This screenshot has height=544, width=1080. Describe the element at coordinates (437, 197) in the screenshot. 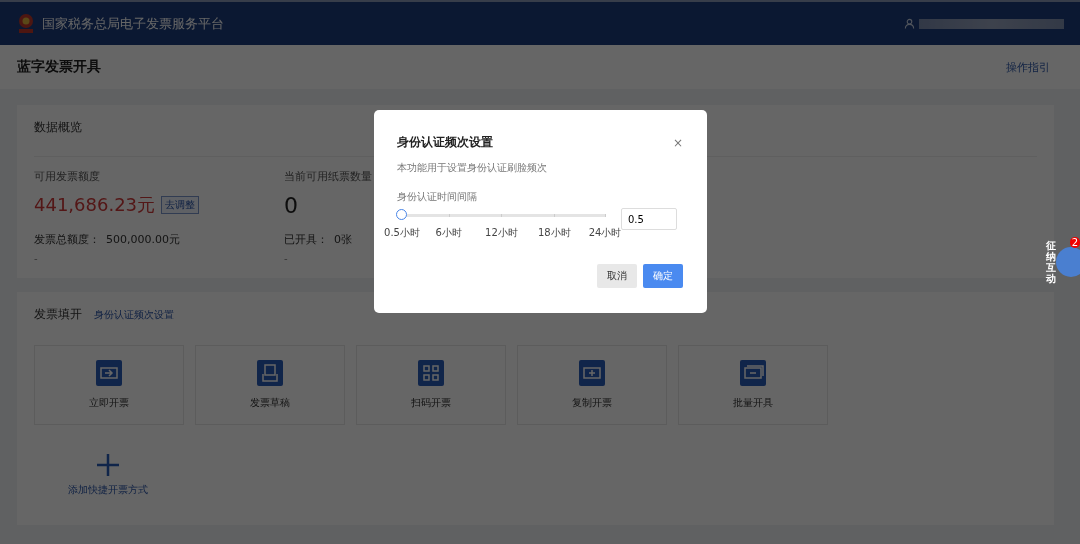

I see `field-label: 身份认证时间间隔` at that location.